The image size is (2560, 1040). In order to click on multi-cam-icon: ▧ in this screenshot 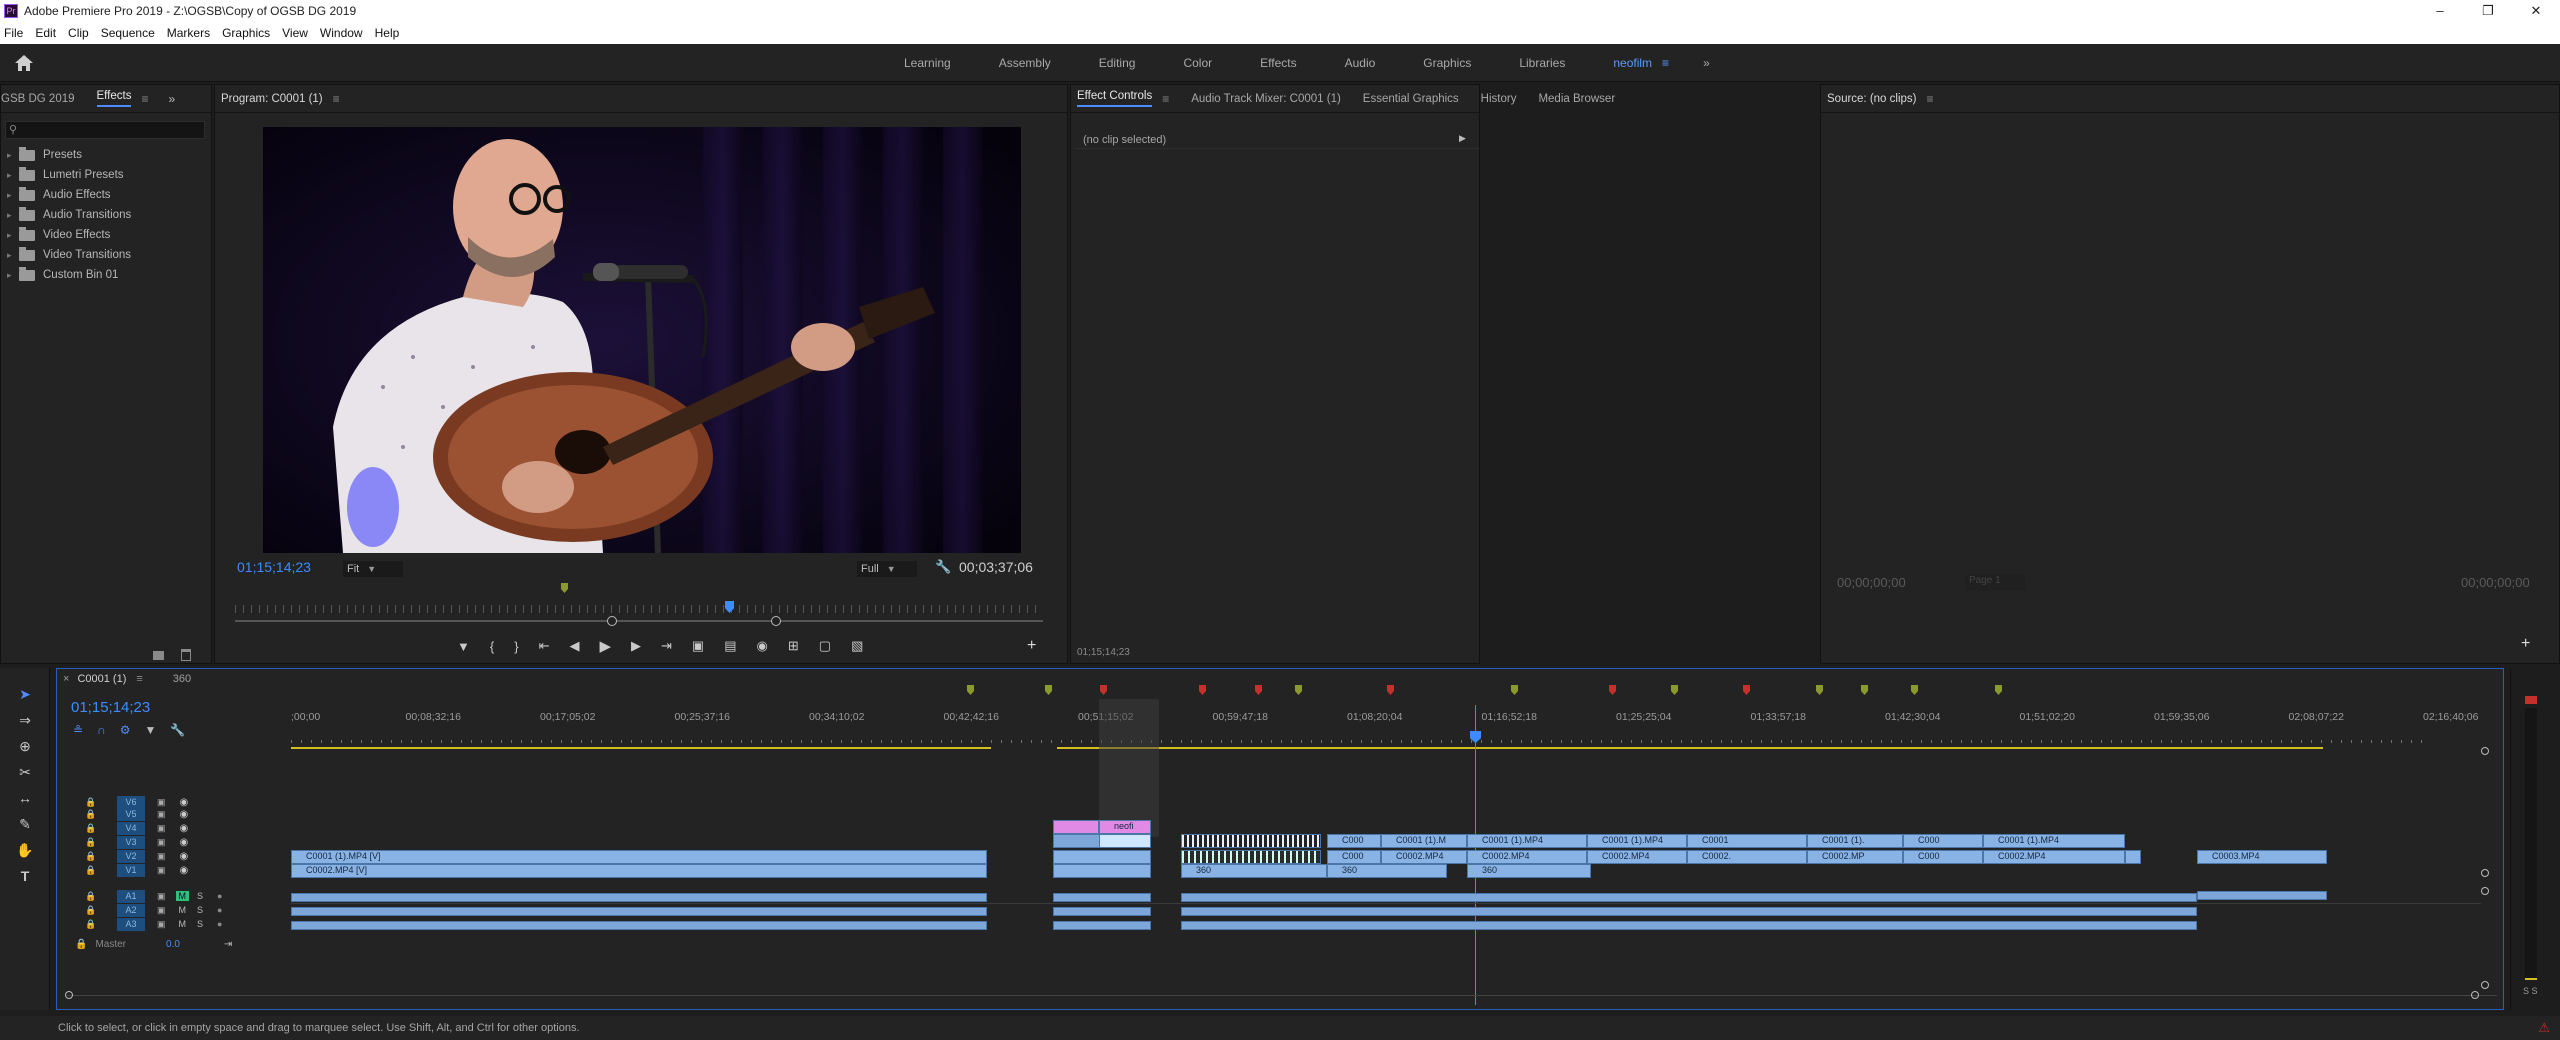, I will do `click(857, 646)`.